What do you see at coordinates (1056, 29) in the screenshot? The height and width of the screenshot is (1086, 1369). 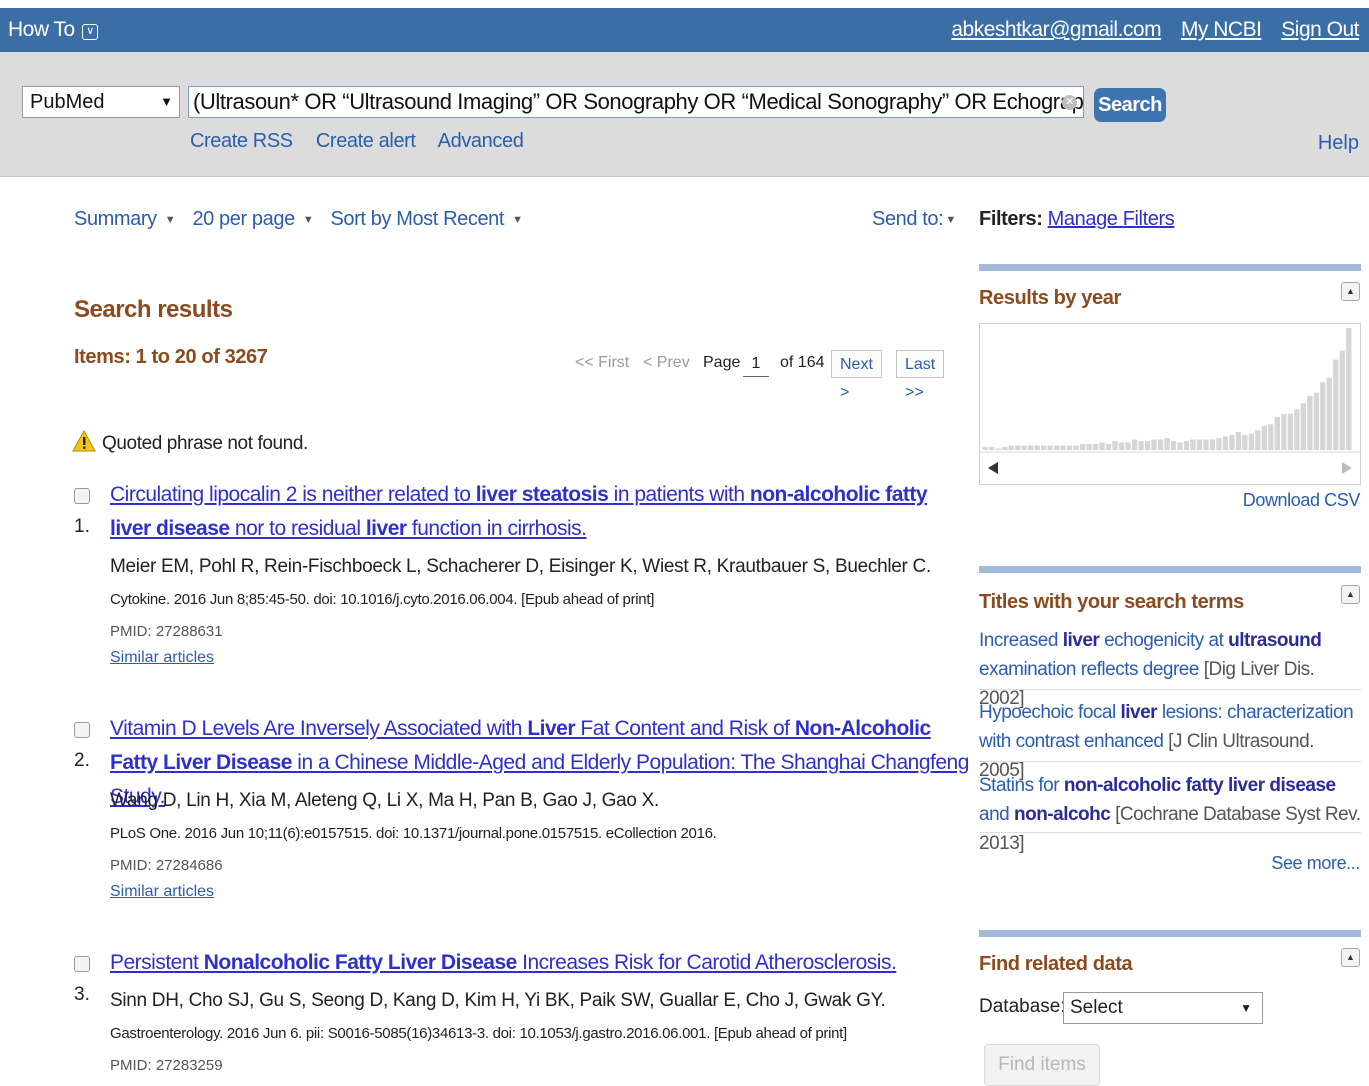 I see `email-link: abkeshtkar@gmail.com` at bounding box center [1056, 29].